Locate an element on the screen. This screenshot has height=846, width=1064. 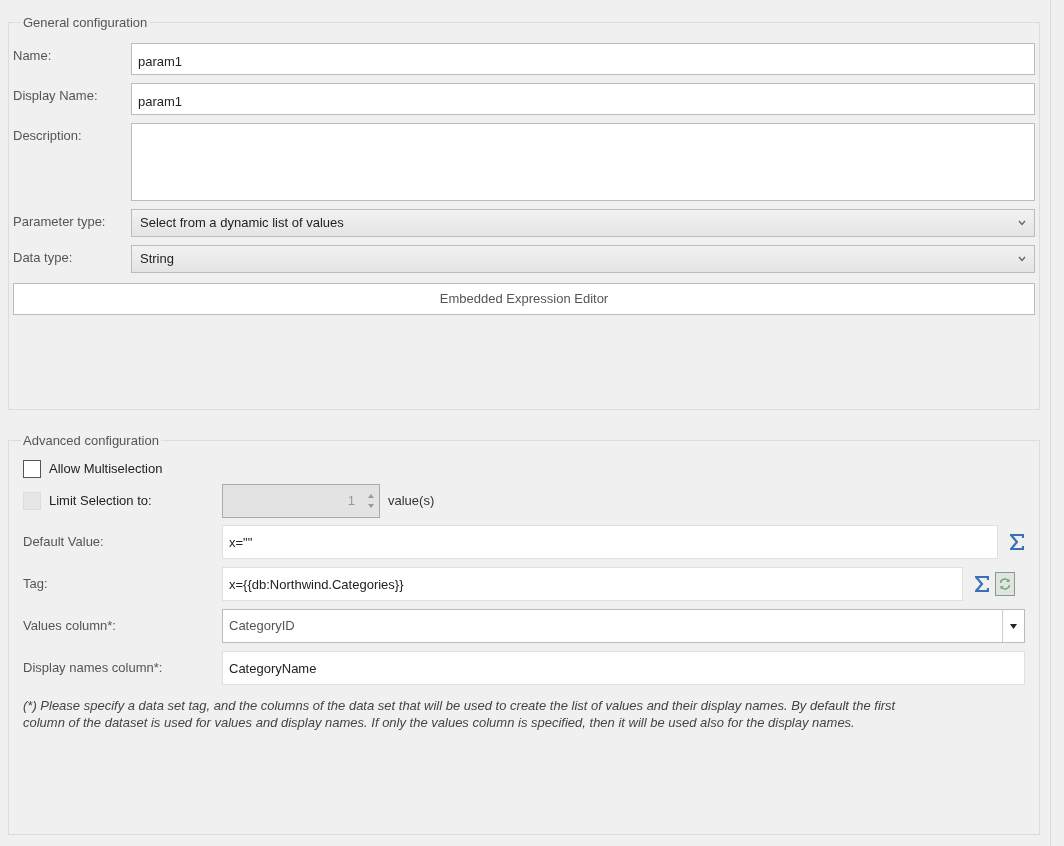
field-label: Data type: is located at coordinates (43, 258).